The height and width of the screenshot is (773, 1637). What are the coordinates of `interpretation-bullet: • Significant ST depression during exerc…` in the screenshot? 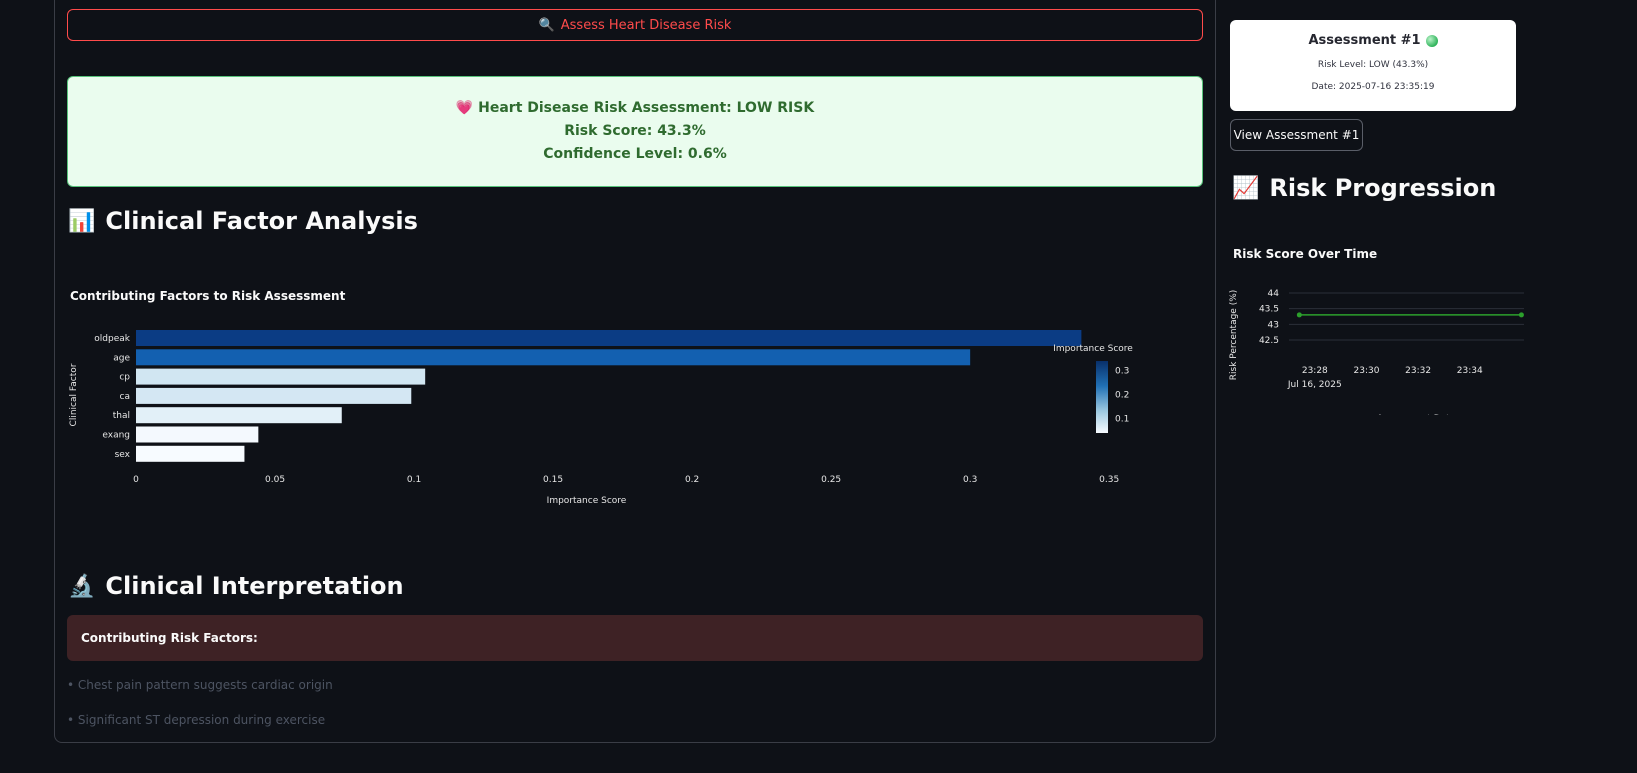 It's located at (196, 720).